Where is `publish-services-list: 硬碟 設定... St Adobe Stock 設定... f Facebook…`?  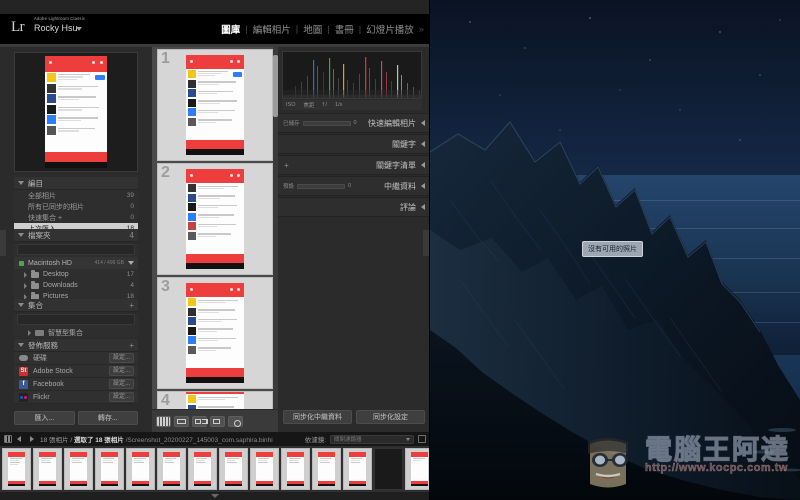
publish-services-list: 硬碟 設定... St Adobe Stock 設定... f Facebook… is located at coordinates (76, 378).